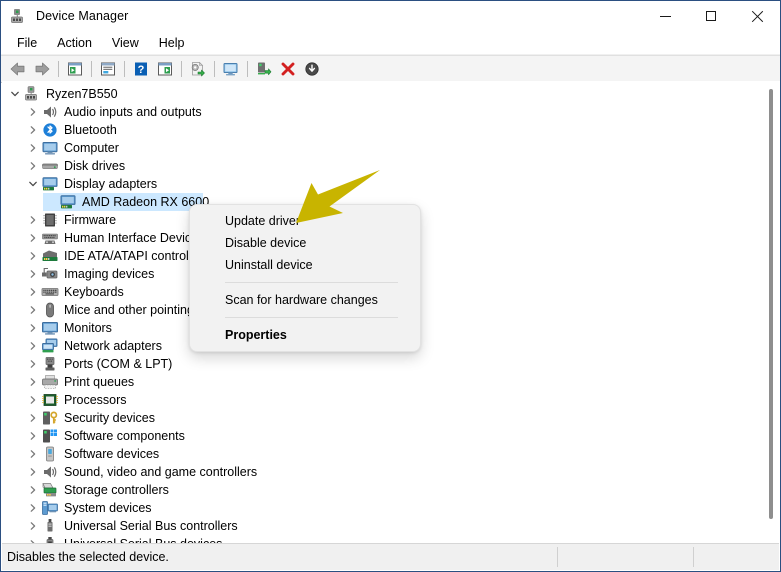  Describe the element at coordinates (312, 69) in the screenshot. I see `enable-device-icon` at that location.